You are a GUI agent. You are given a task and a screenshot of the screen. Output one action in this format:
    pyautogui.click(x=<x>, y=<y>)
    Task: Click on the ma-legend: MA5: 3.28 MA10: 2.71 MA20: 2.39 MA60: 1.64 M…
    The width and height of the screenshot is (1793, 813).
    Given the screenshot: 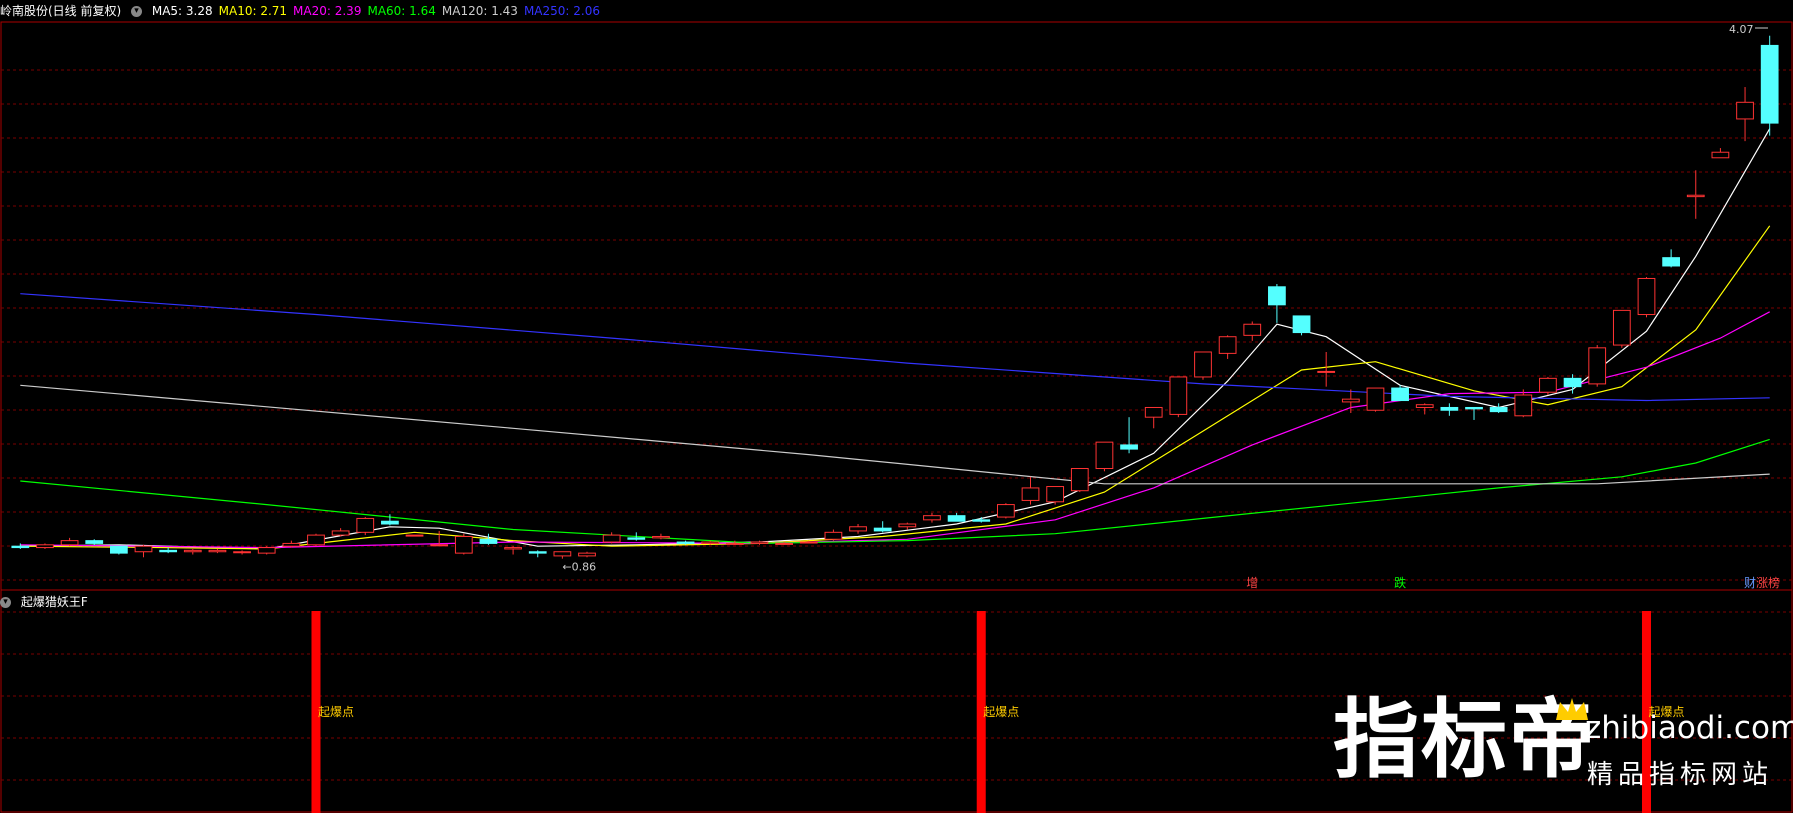 What is the action you would take?
    pyautogui.click(x=379, y=11)
    